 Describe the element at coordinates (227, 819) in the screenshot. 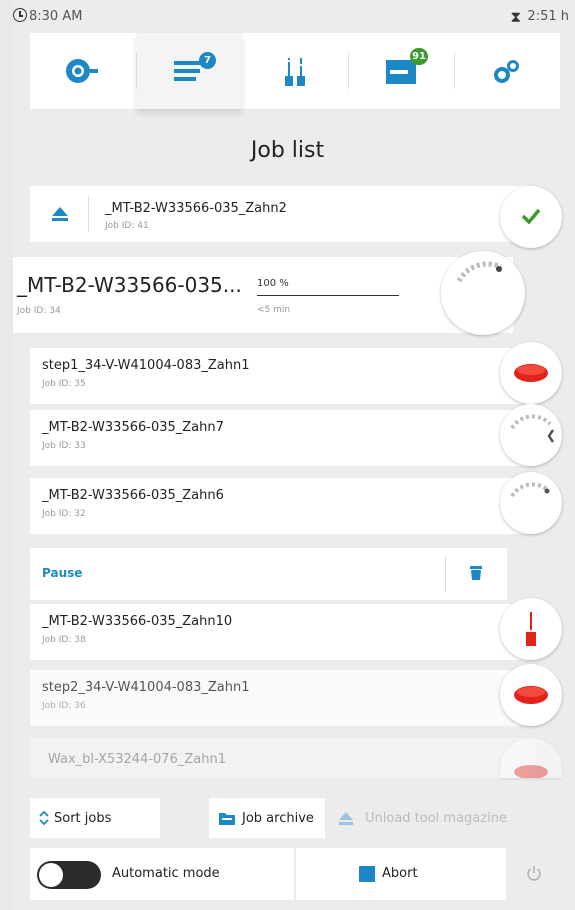

I see `folder-icon` at that location.